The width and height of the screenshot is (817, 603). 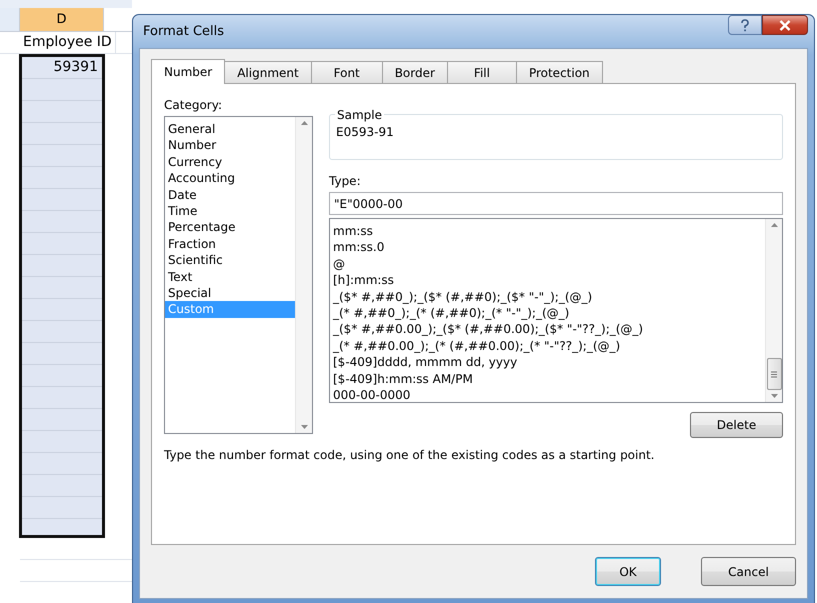 What do you see at coordinates (547, 346) in the screenshot?
I see `list-item: _(* #,##0.00_);_(* (#,##0.00);_(* "-"??_);_(@_)` at bounding box center [547, 346].